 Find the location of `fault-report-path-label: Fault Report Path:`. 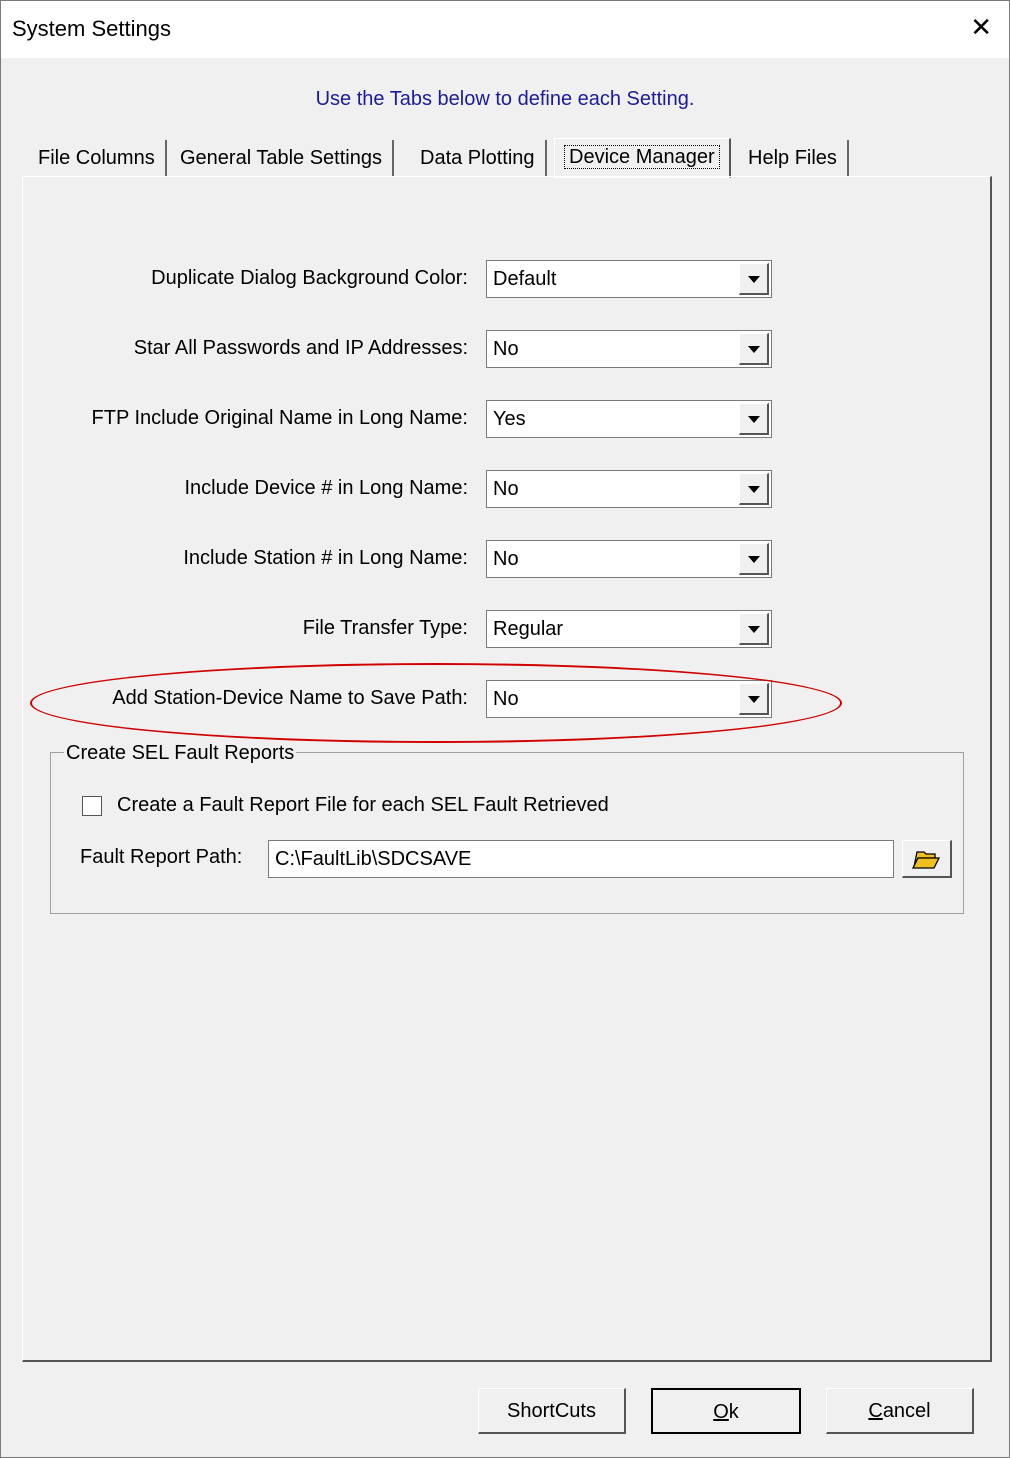

fault-report-path-label: Fault Report Path: is located at coordinates (161, 857).